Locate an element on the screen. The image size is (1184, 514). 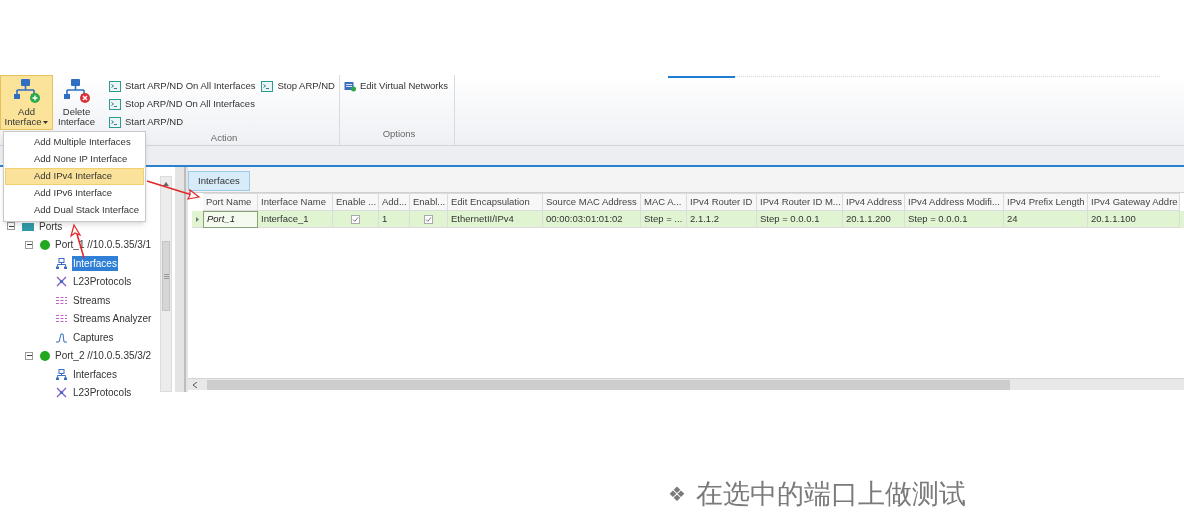
table-cell: 2.1.1.2 is located at coordinates (722, 219).